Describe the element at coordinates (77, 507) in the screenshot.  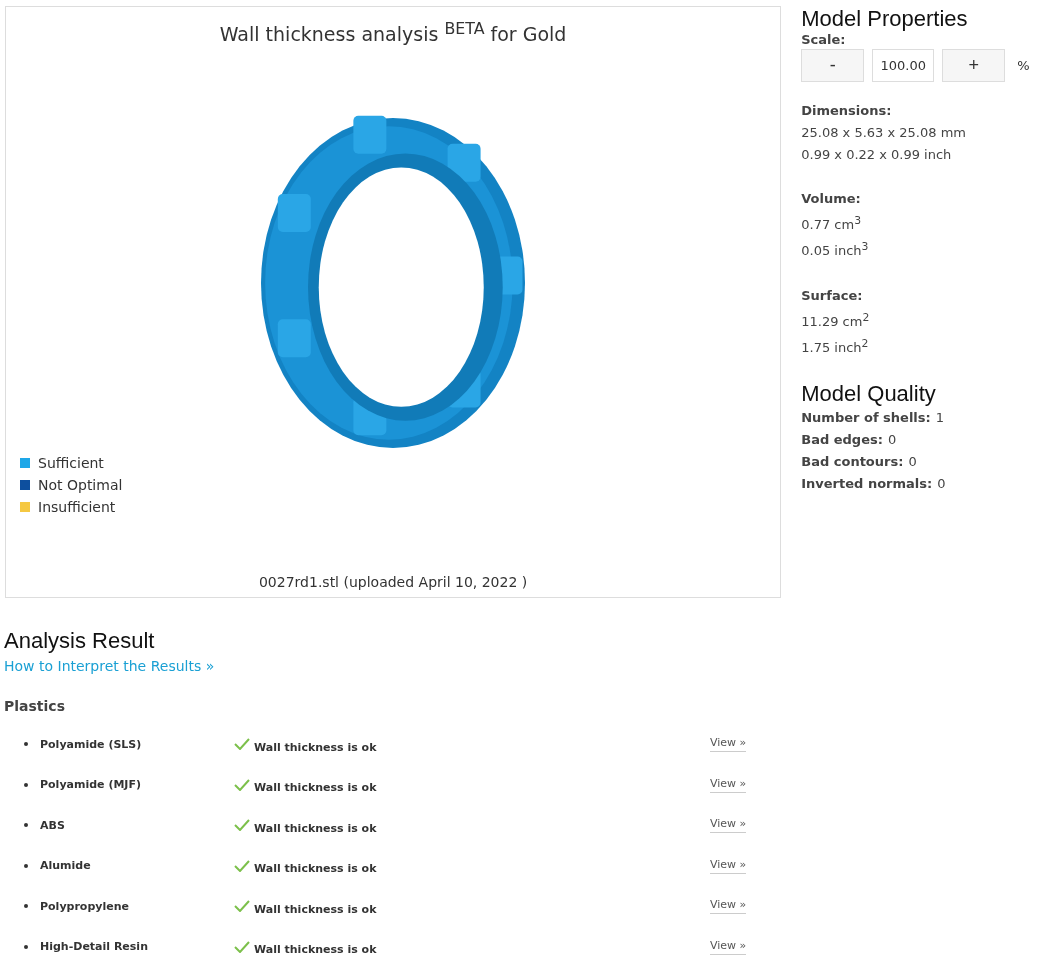
I see `legend-label: Insufficient` at that location.